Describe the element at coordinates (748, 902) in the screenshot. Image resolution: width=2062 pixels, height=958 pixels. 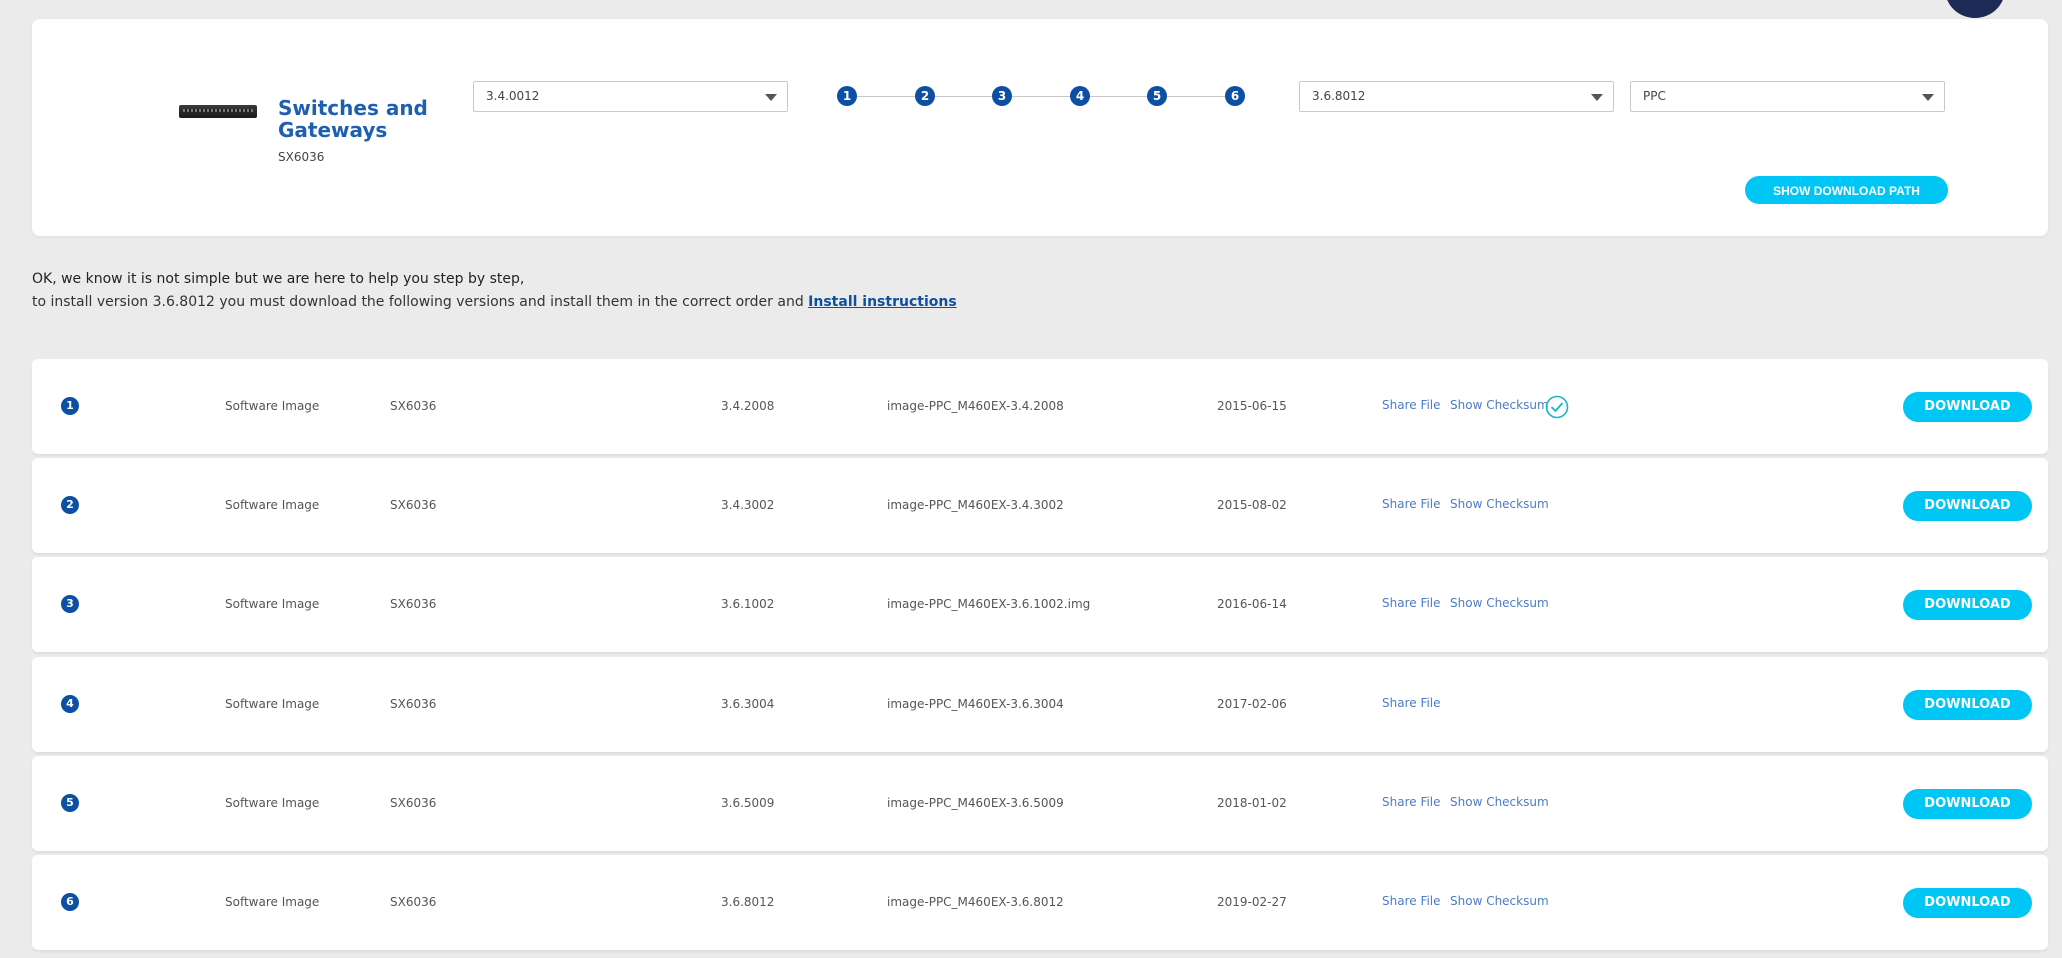
I see `row-version: 3.6.8012` at that location.